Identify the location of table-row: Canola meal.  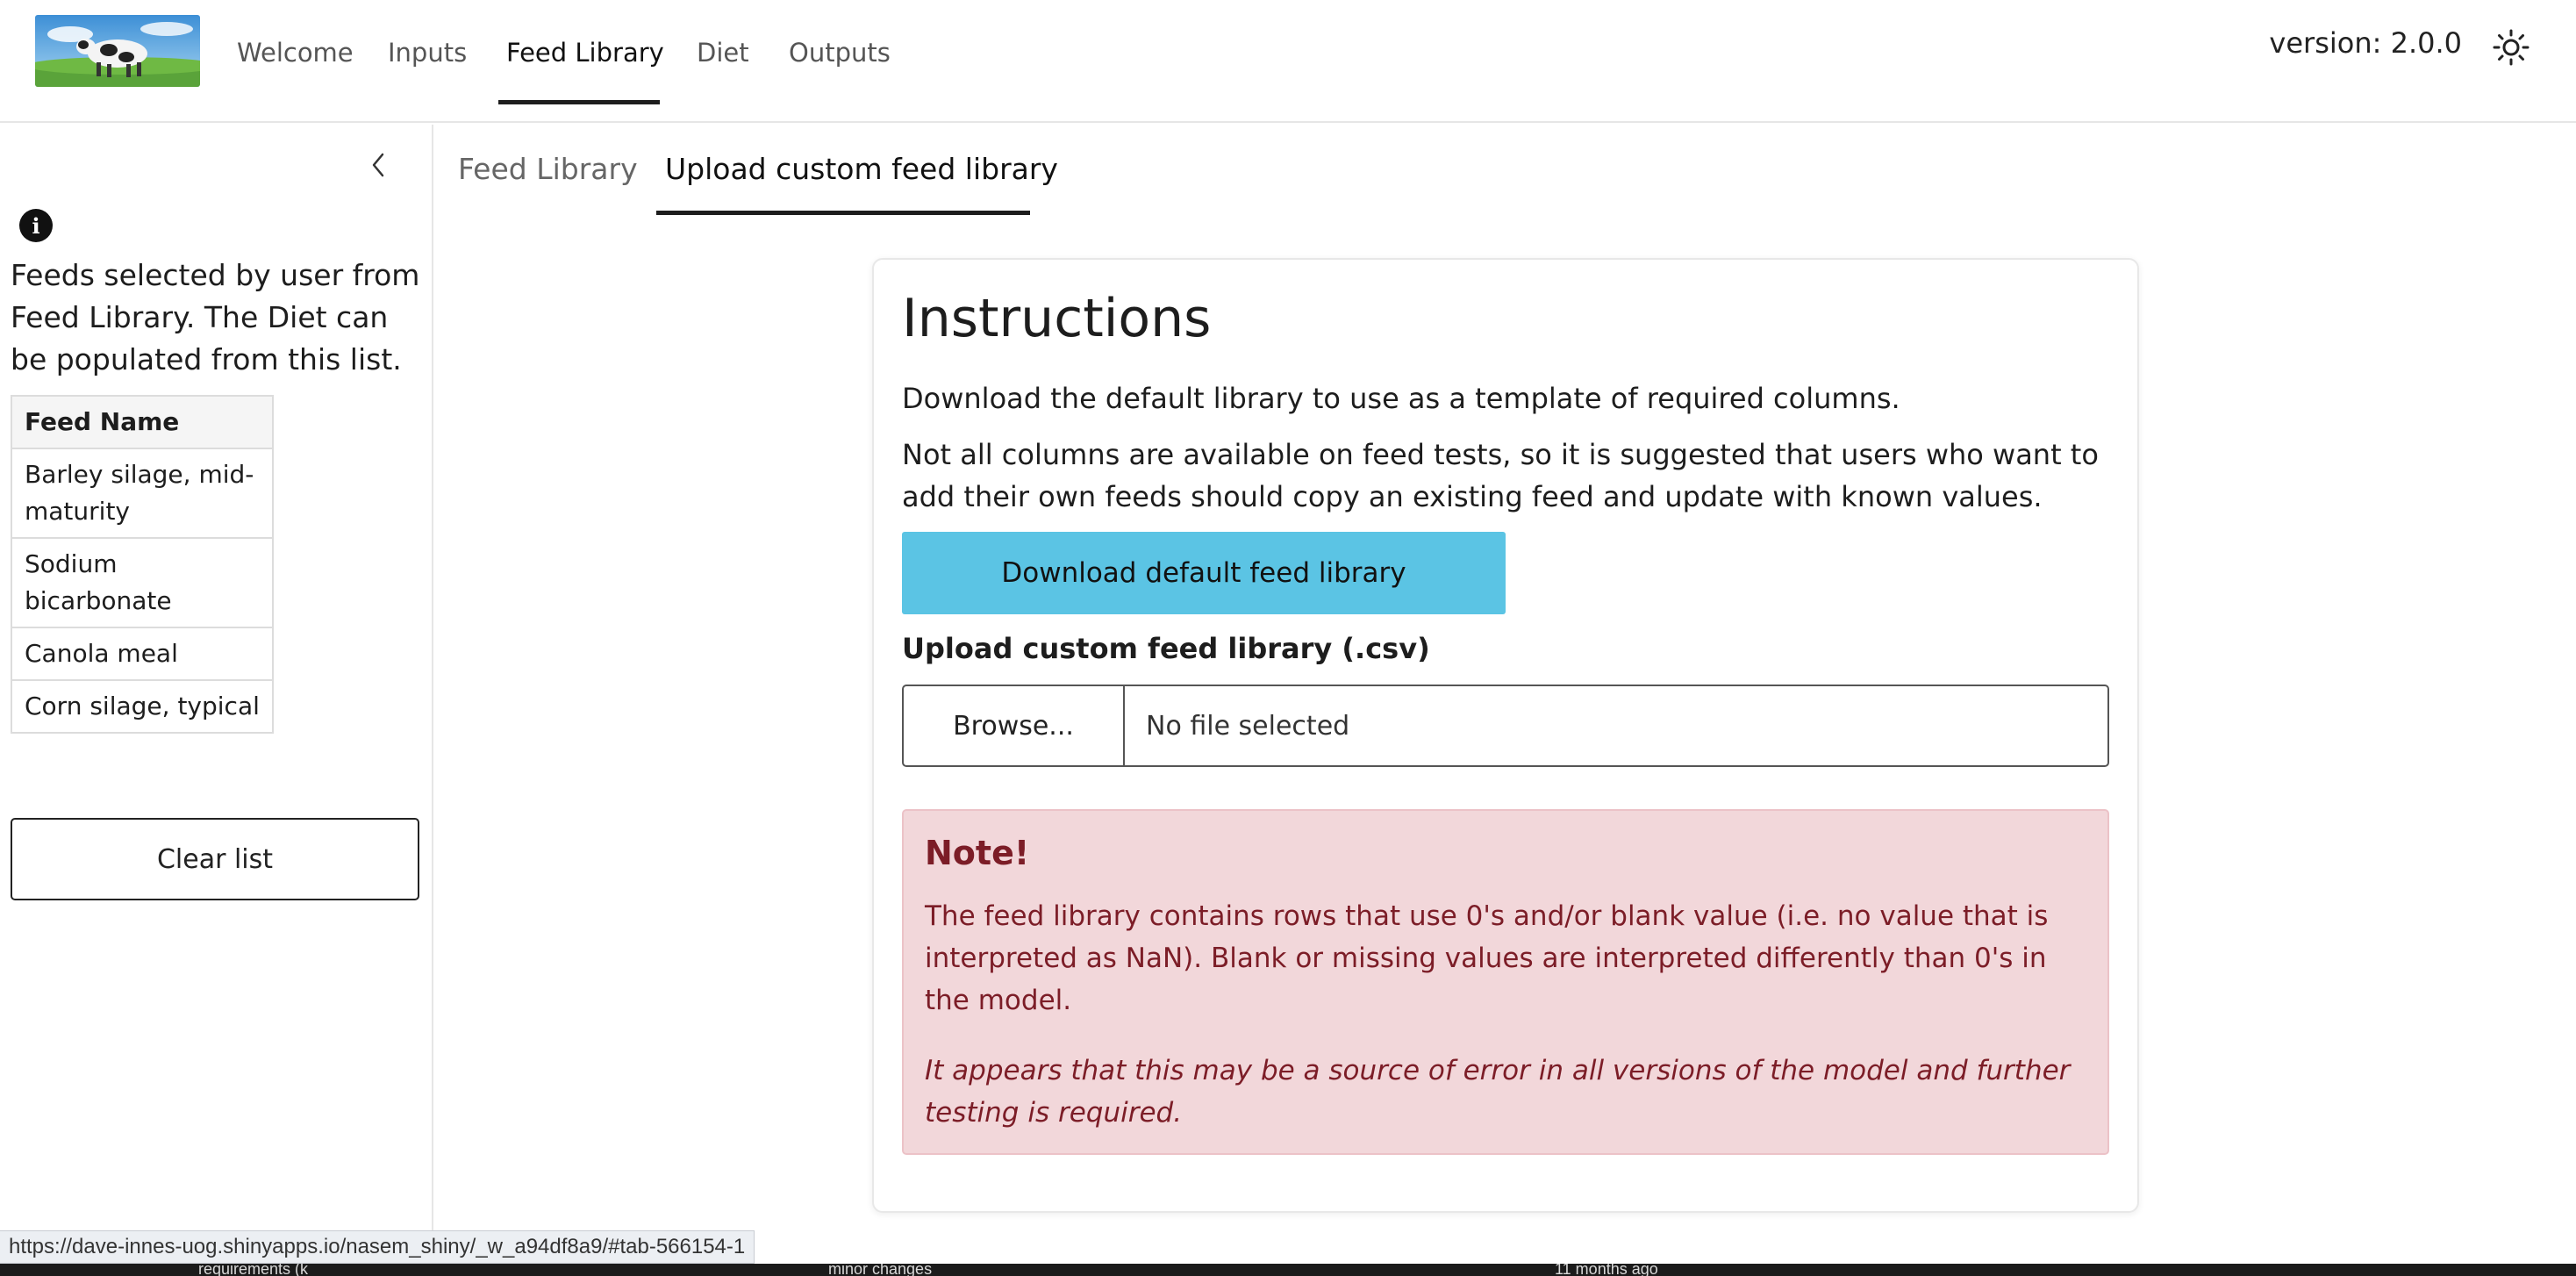
(142, 654).